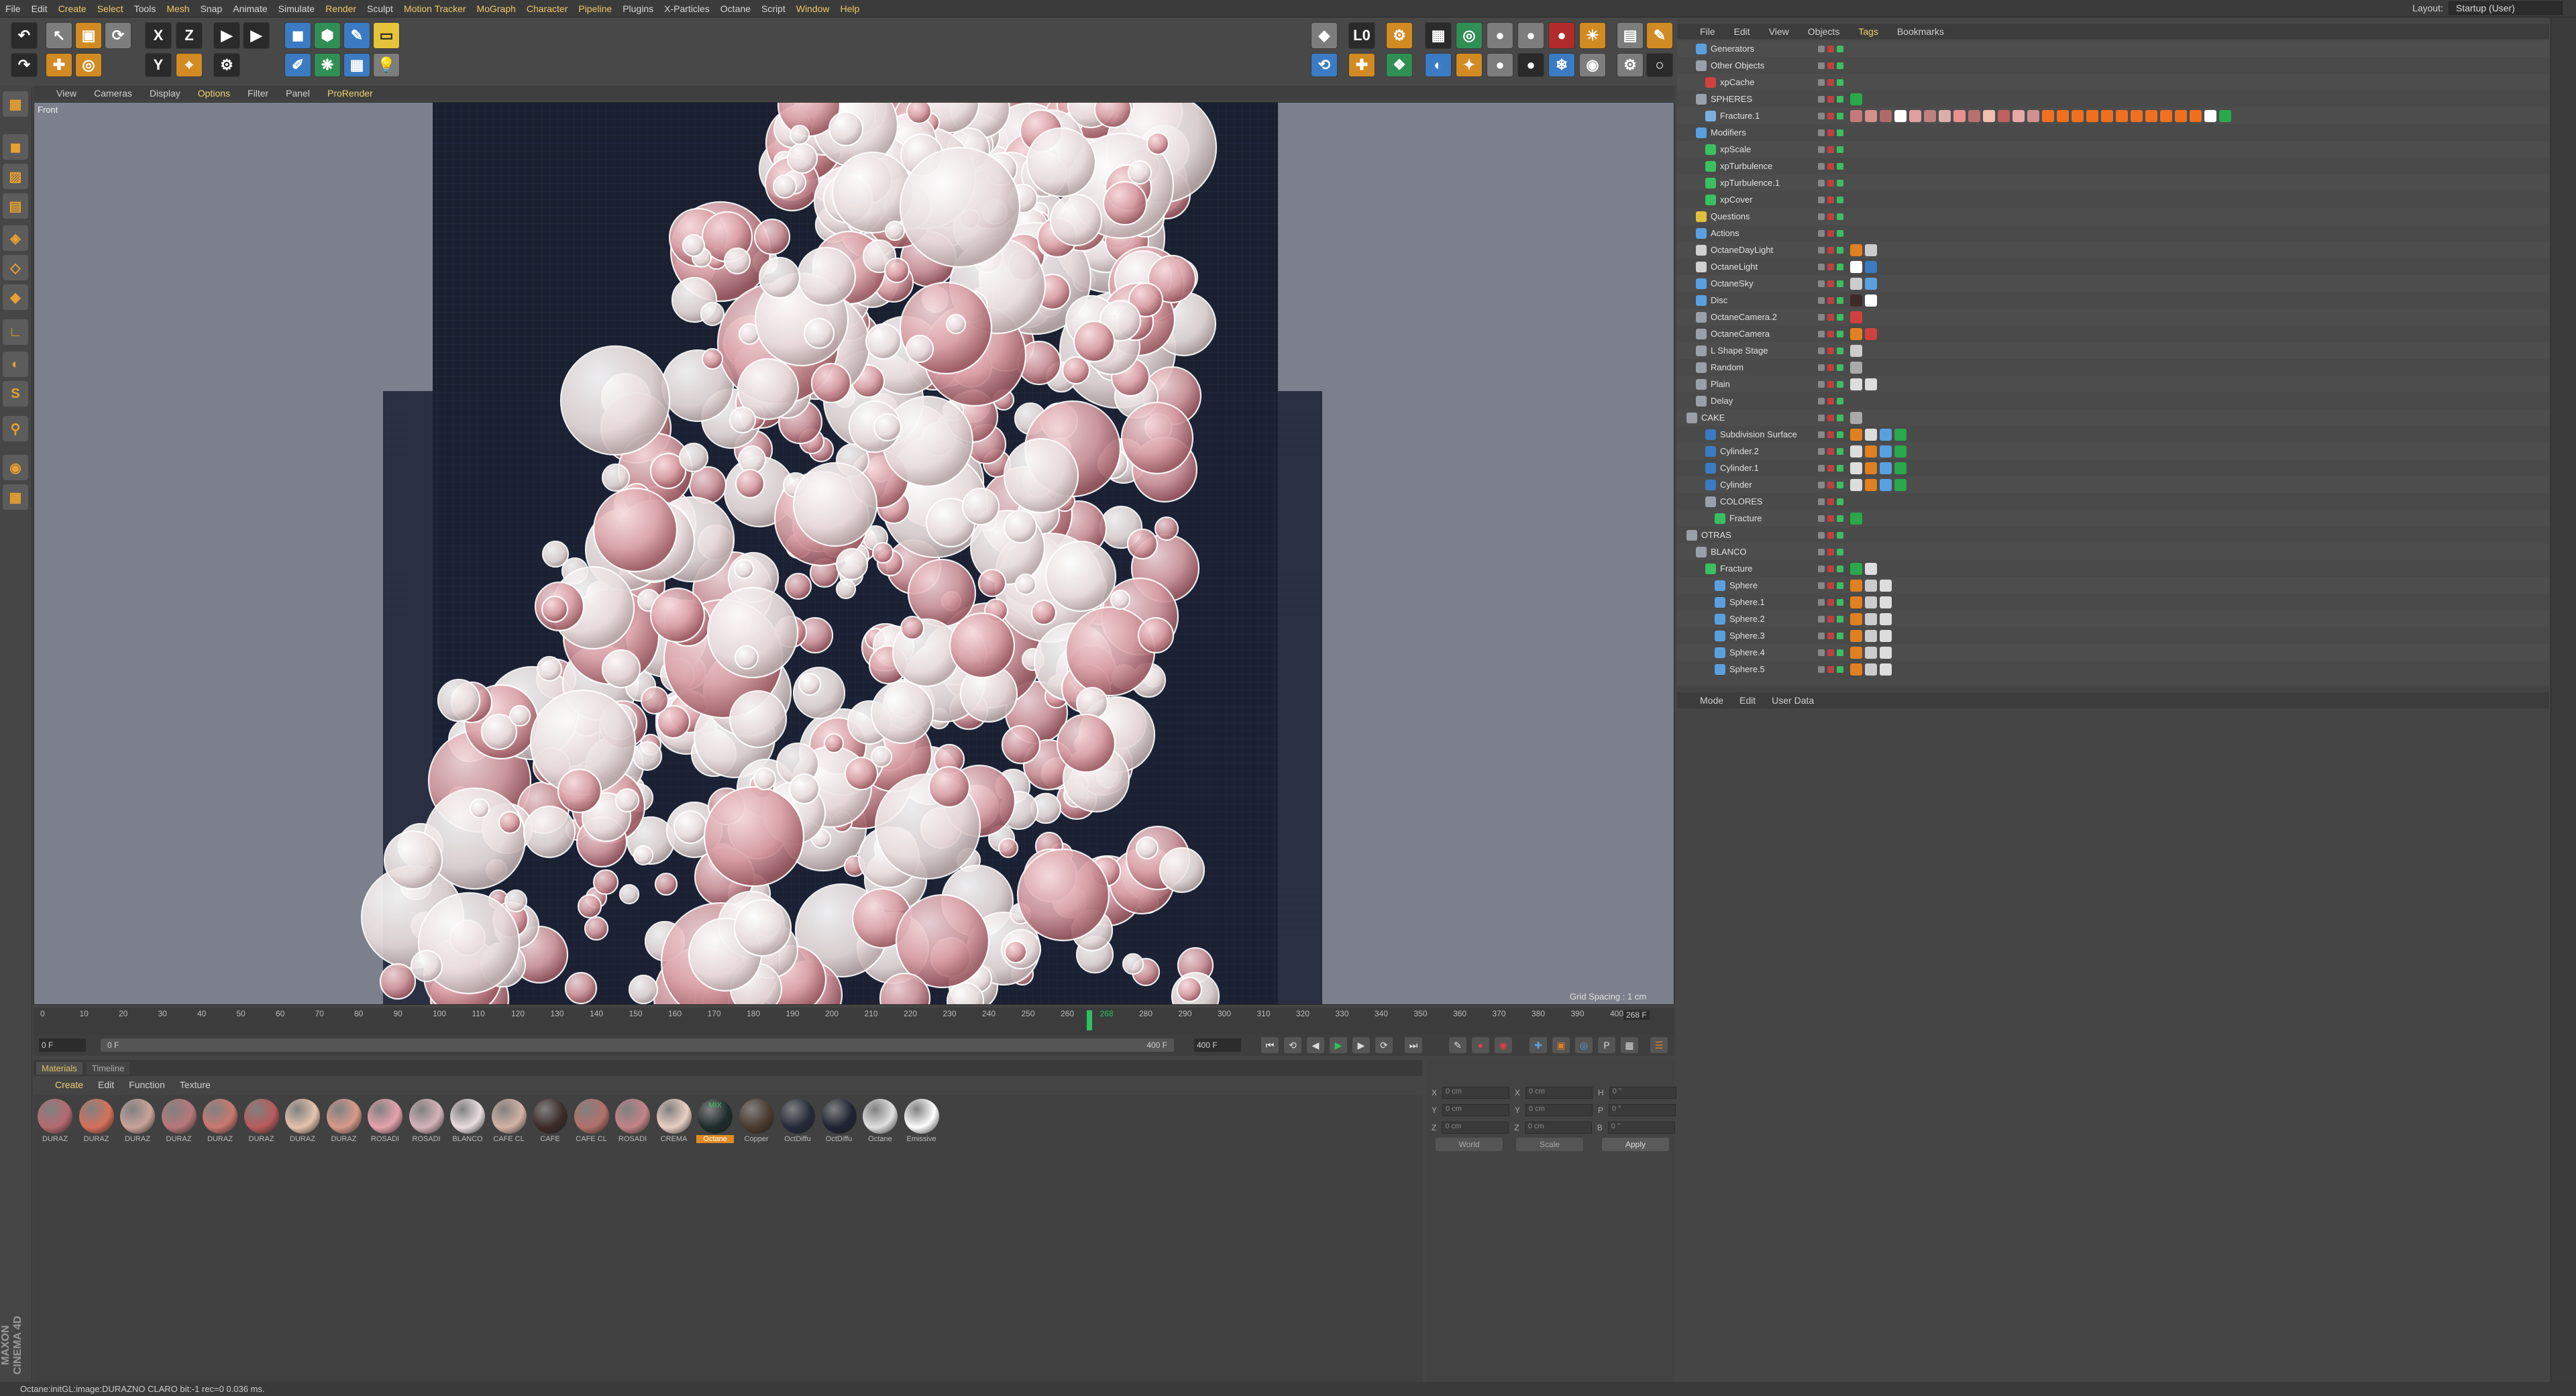 This screenshot has width=2576, height=1396. Describe the element at coordinates (2113, 451) in the screenshot. I see `object-row: Cylinder.2` at that location.